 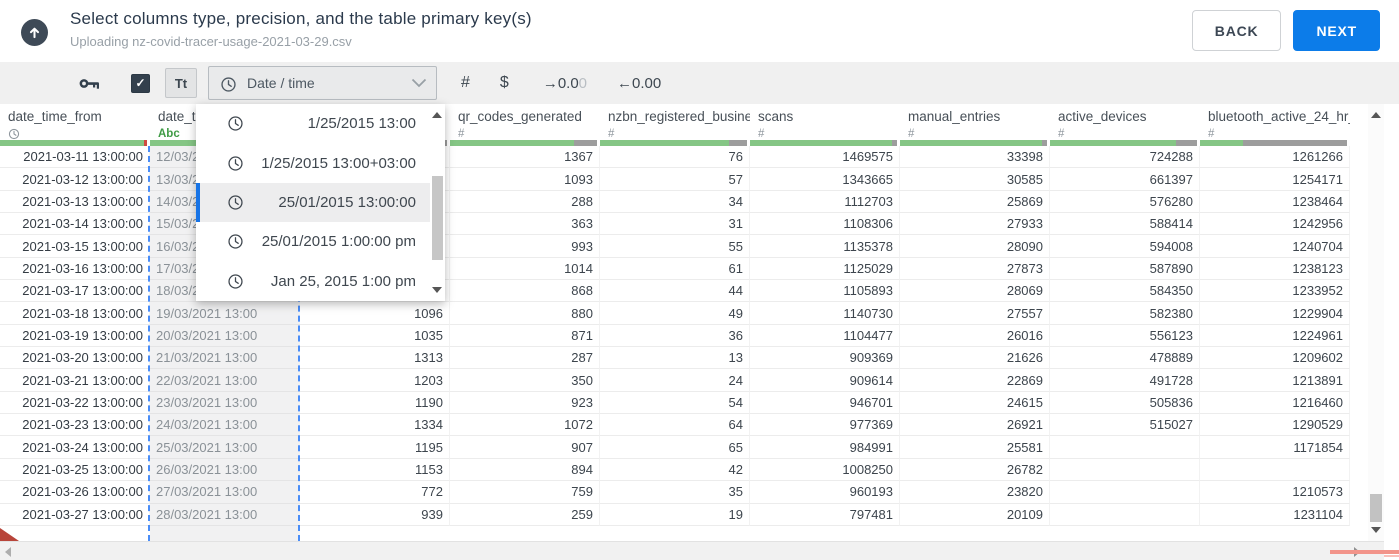 What do you see at coordinates (675, 336) in the screenshot?
I see `table-cell: 36` at bounding box center [675, 336].